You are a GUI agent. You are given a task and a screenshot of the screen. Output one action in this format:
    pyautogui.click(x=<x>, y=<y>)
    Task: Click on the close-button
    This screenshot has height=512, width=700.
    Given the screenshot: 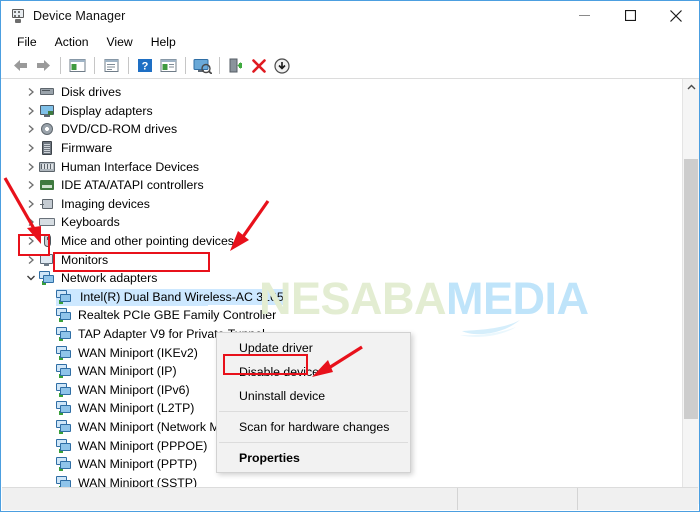 What is the action you would take?
    pyautogui.click(x=676, y=15)
    